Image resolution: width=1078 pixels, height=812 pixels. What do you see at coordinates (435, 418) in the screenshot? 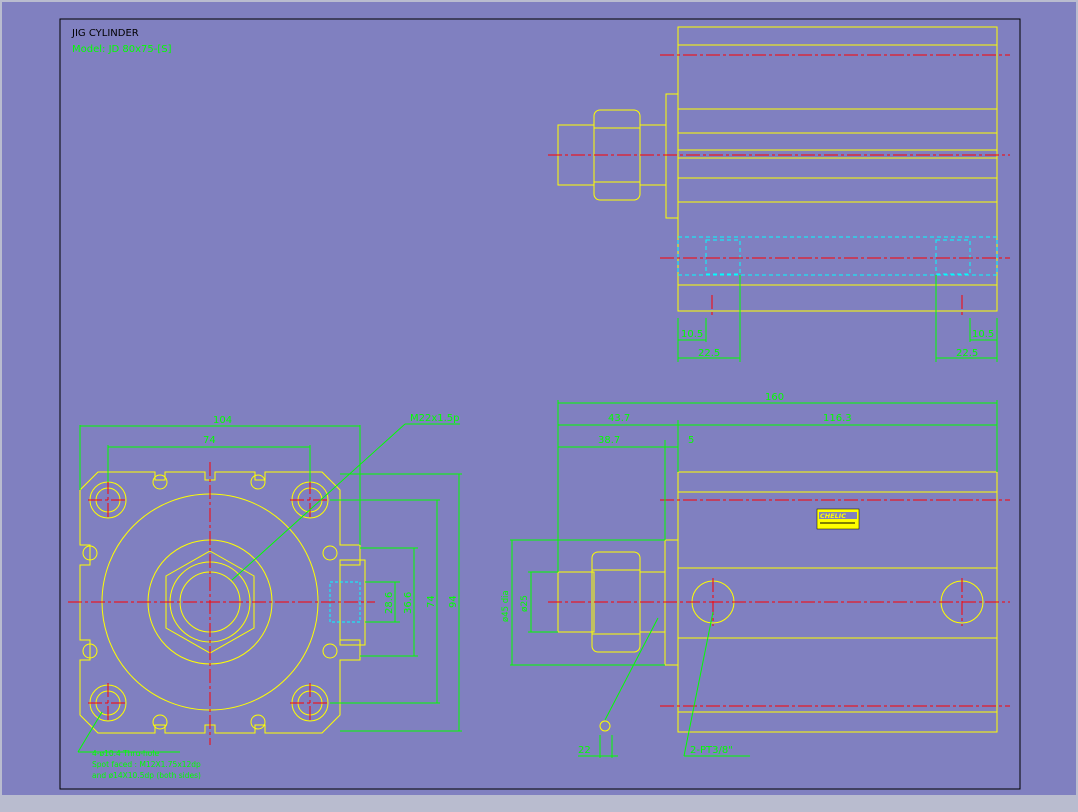
I see `dim-front-thread: M22x1.5p` at bounding box center [435, 418].